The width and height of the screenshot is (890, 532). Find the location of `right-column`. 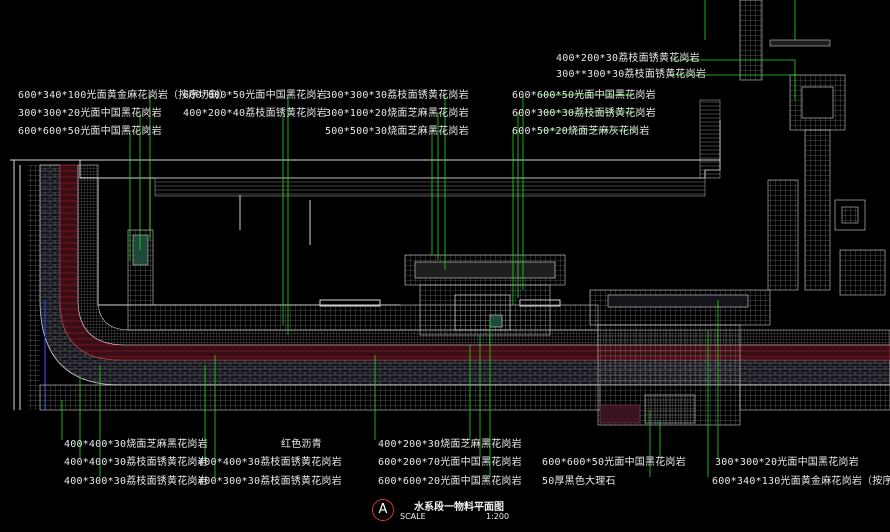

right-column is located at coordinates (812, 148).